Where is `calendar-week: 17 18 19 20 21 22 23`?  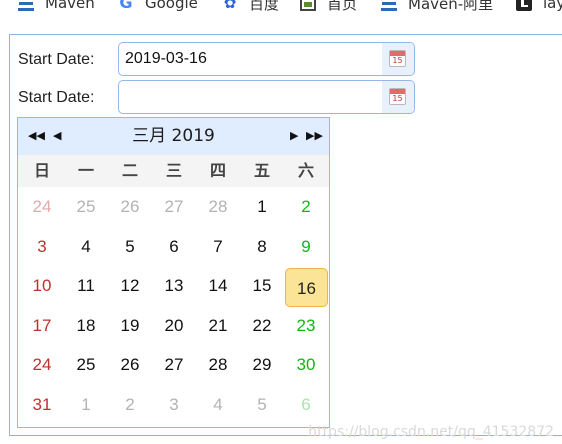 calendar-week: 17 18 19 20 21 22 23 is located at coordinates (174, 326).